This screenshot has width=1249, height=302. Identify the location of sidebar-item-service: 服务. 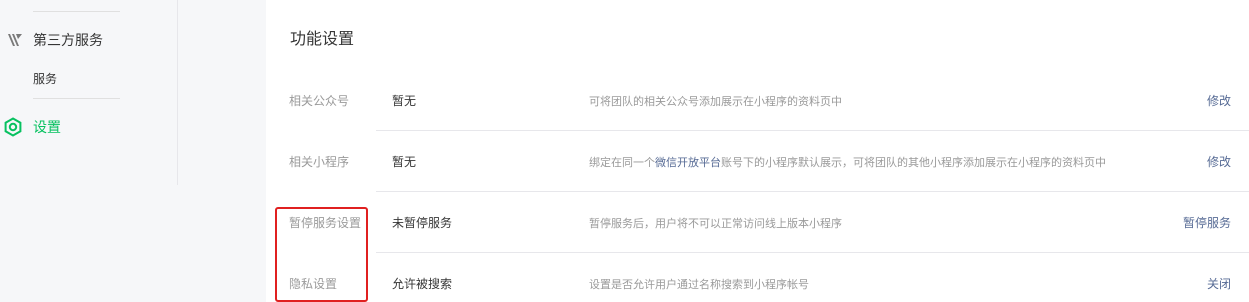
(45, 78).